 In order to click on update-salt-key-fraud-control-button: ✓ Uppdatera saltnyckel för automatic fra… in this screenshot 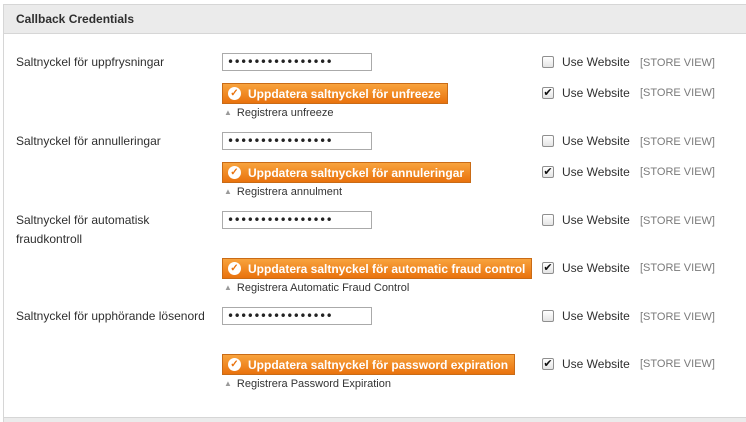, I will do `click(377, 268)`.